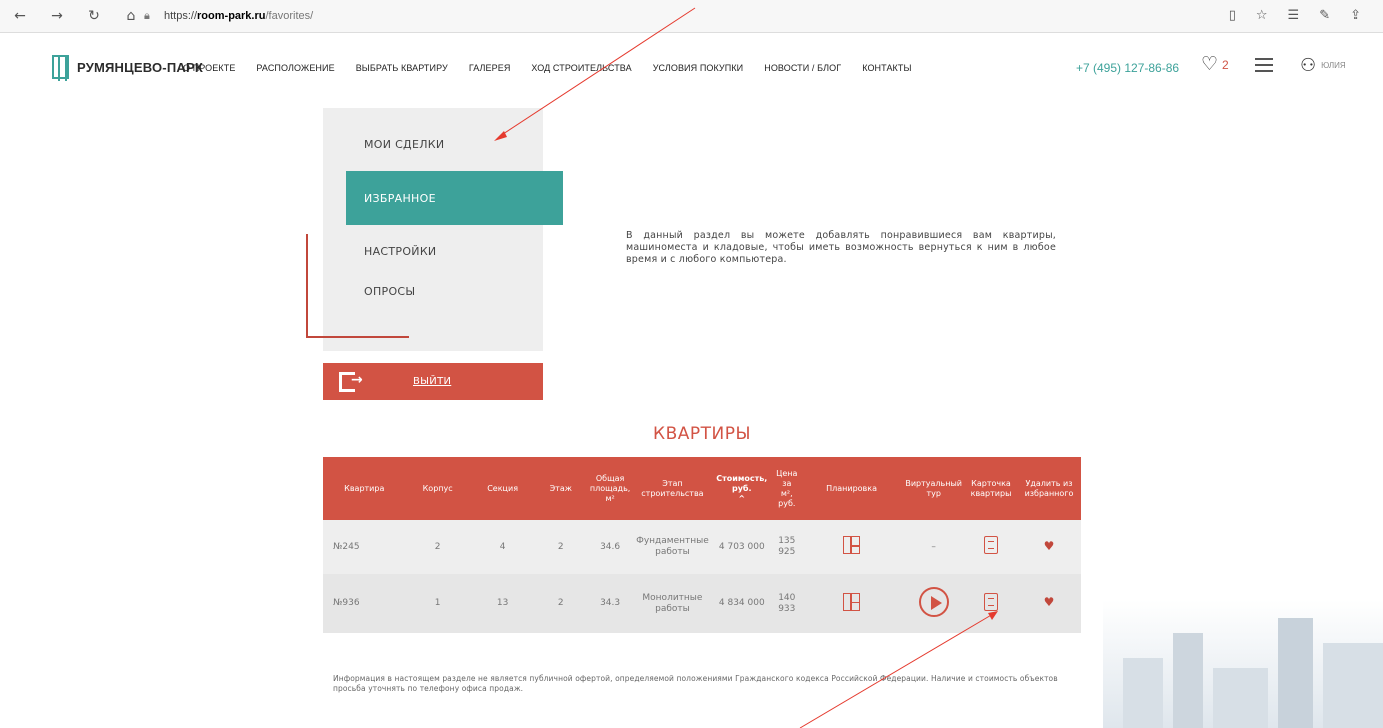 The image size is (1383, 728). Describe the element at coordinates (502, 547) in the screenshot. I see `cell-section: 4` at that location.